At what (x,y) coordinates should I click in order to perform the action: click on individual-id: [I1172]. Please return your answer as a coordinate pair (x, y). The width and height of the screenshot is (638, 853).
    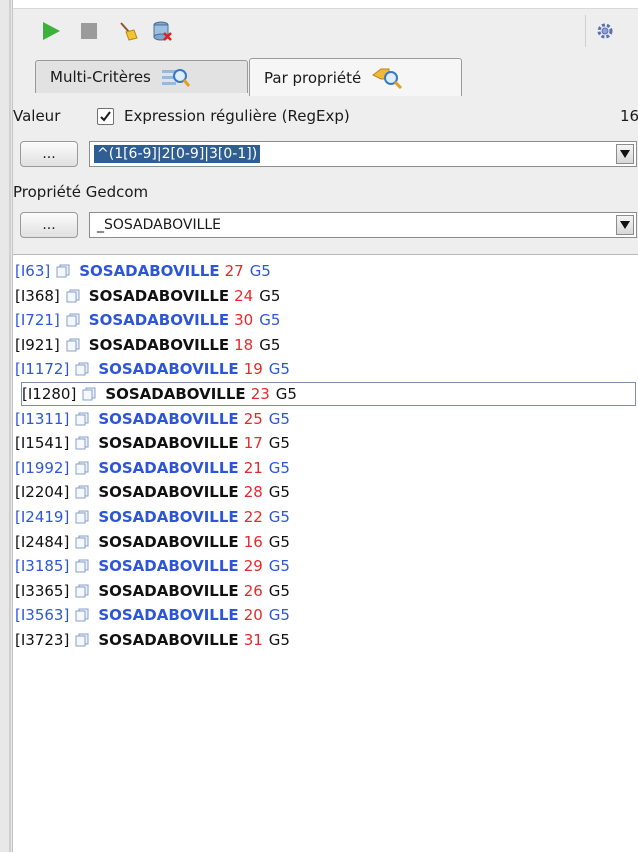
    Looking at the image, I should click on (42, 369).